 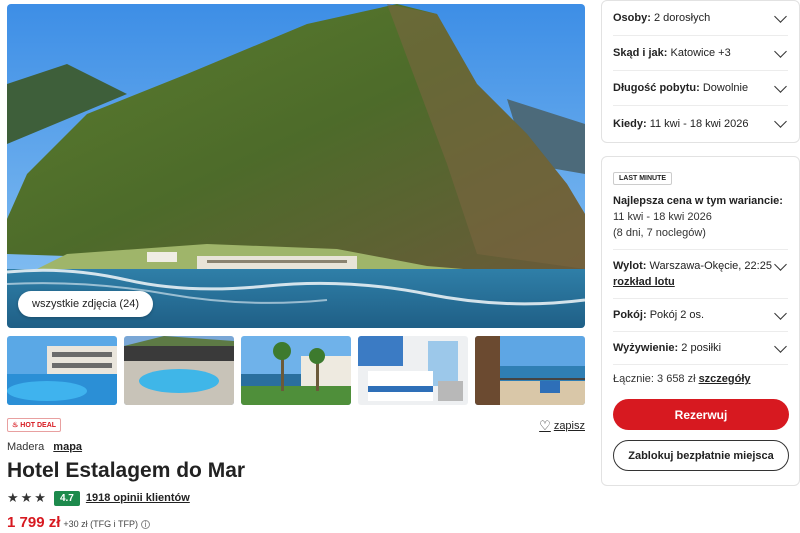 I want to click on hotel-title: Hotel Estalagem do Mar, so click(x=126, y=470).